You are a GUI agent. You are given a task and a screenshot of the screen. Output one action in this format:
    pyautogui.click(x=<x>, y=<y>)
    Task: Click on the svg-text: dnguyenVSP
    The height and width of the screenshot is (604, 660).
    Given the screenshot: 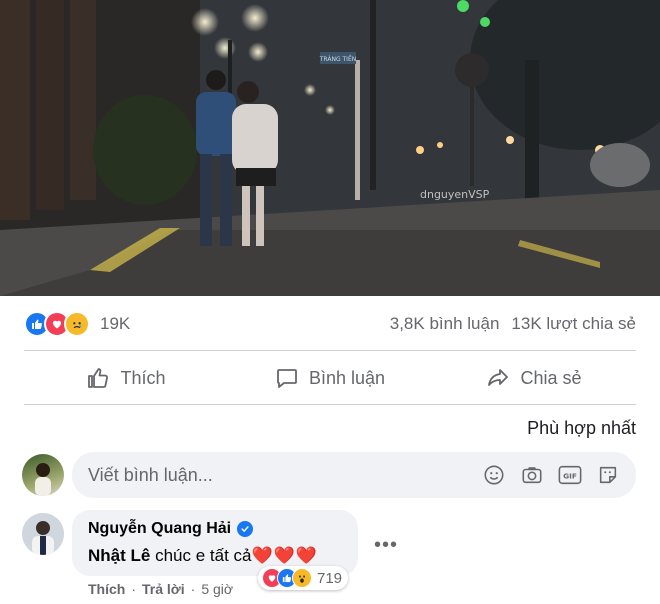 What is the action you would take?
    pyautogui.click(x=455, y=194)
    